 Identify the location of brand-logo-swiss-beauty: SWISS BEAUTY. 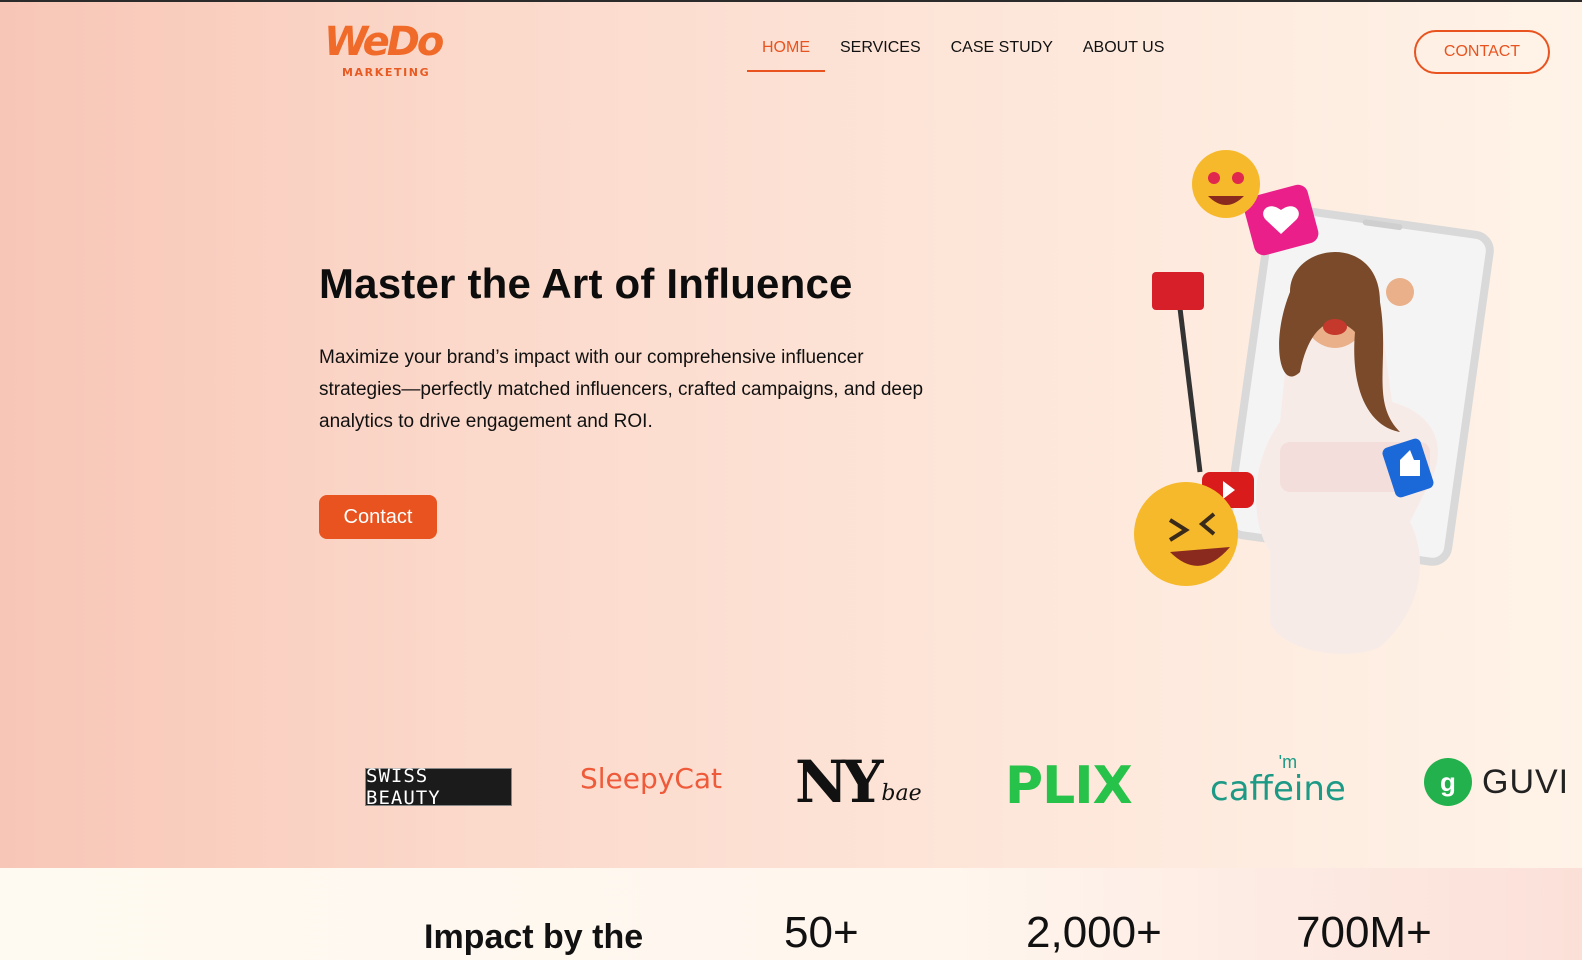
(438, 787).